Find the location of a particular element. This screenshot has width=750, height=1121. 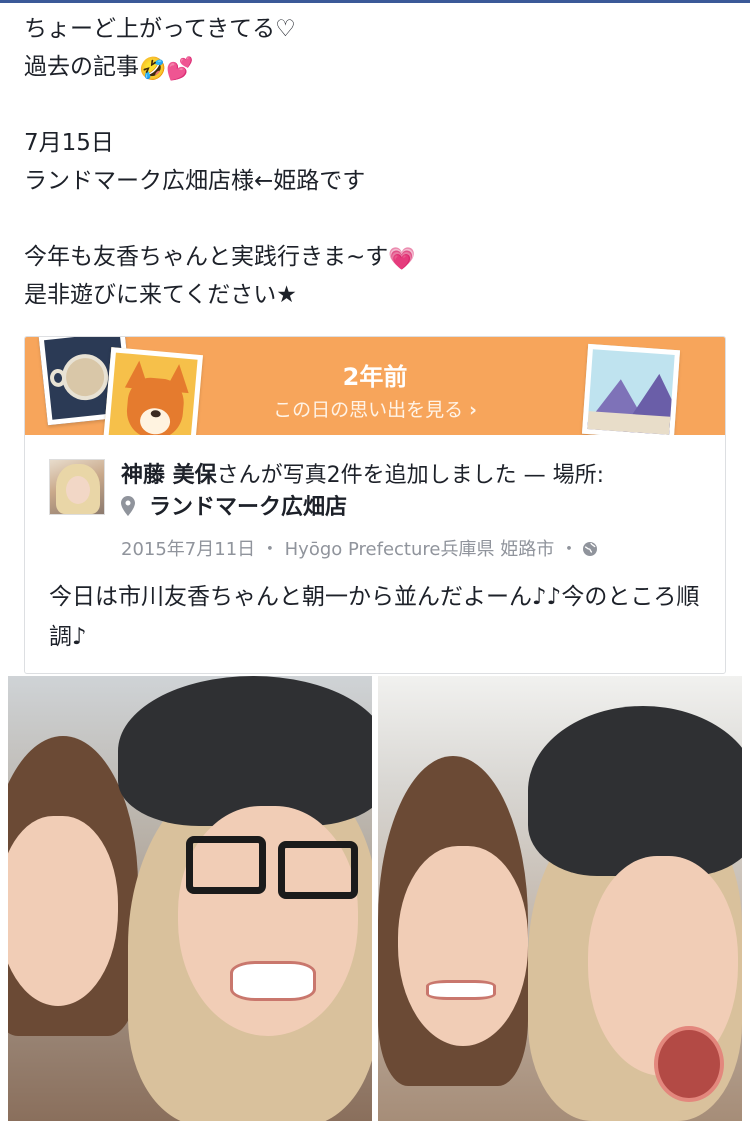

post-line-1: ちょーど上がってきてる♡ is located at coordinates (160, 29).